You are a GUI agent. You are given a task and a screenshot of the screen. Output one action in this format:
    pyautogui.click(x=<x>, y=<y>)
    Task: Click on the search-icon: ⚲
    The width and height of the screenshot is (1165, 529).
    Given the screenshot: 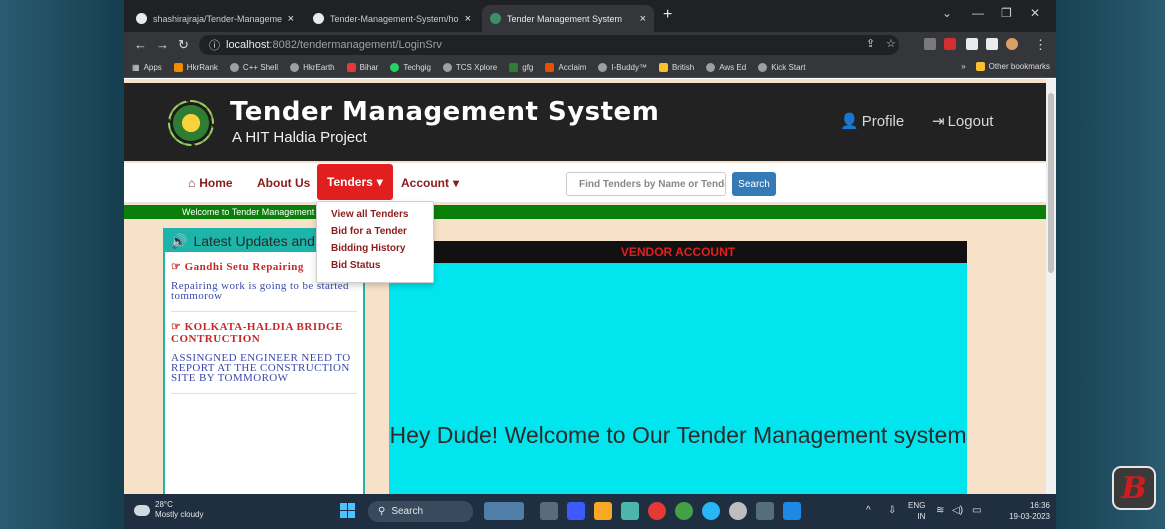 What is the action you would take?
    pyautogui.click(x=382, y=511)
    